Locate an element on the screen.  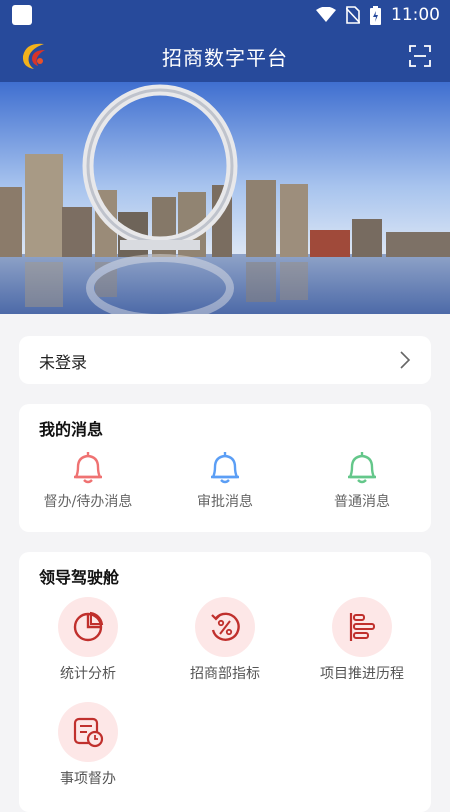
login-card: 未登录 is located at coordinates (225, 360).